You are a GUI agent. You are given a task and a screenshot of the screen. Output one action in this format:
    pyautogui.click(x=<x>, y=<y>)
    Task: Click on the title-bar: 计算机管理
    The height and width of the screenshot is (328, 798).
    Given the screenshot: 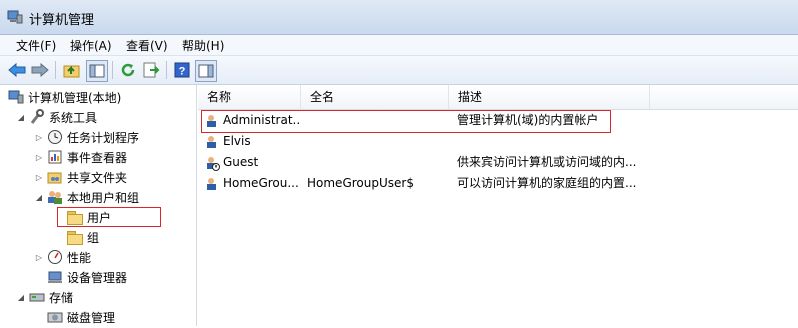 What is the action you would take?
    pyautogui.click(x=399, y=17)
    